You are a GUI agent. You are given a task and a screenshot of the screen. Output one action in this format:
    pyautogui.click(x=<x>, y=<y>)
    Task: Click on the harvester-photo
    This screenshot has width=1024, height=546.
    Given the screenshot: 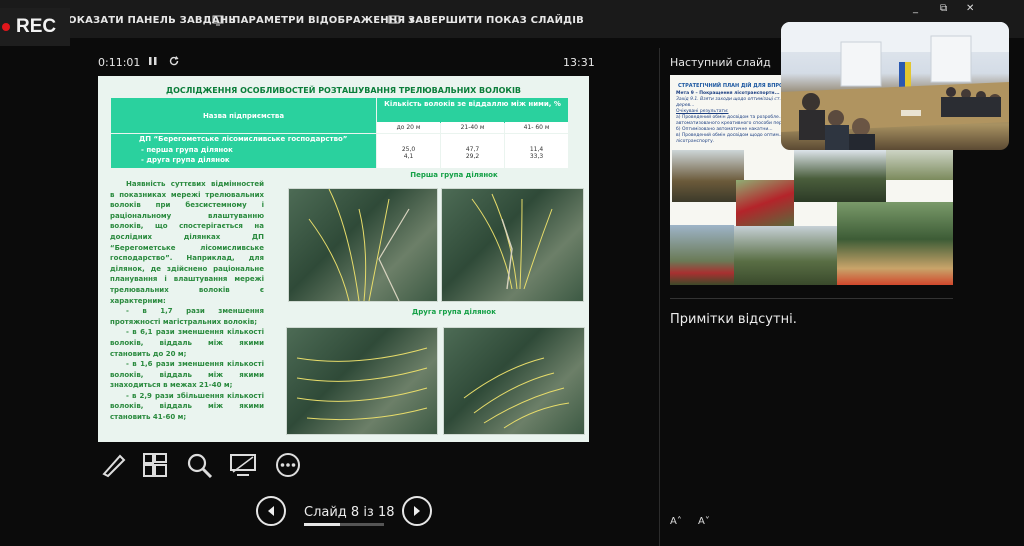 What is the action you would take?
    pyautogui.click(x=765, y=203)
    